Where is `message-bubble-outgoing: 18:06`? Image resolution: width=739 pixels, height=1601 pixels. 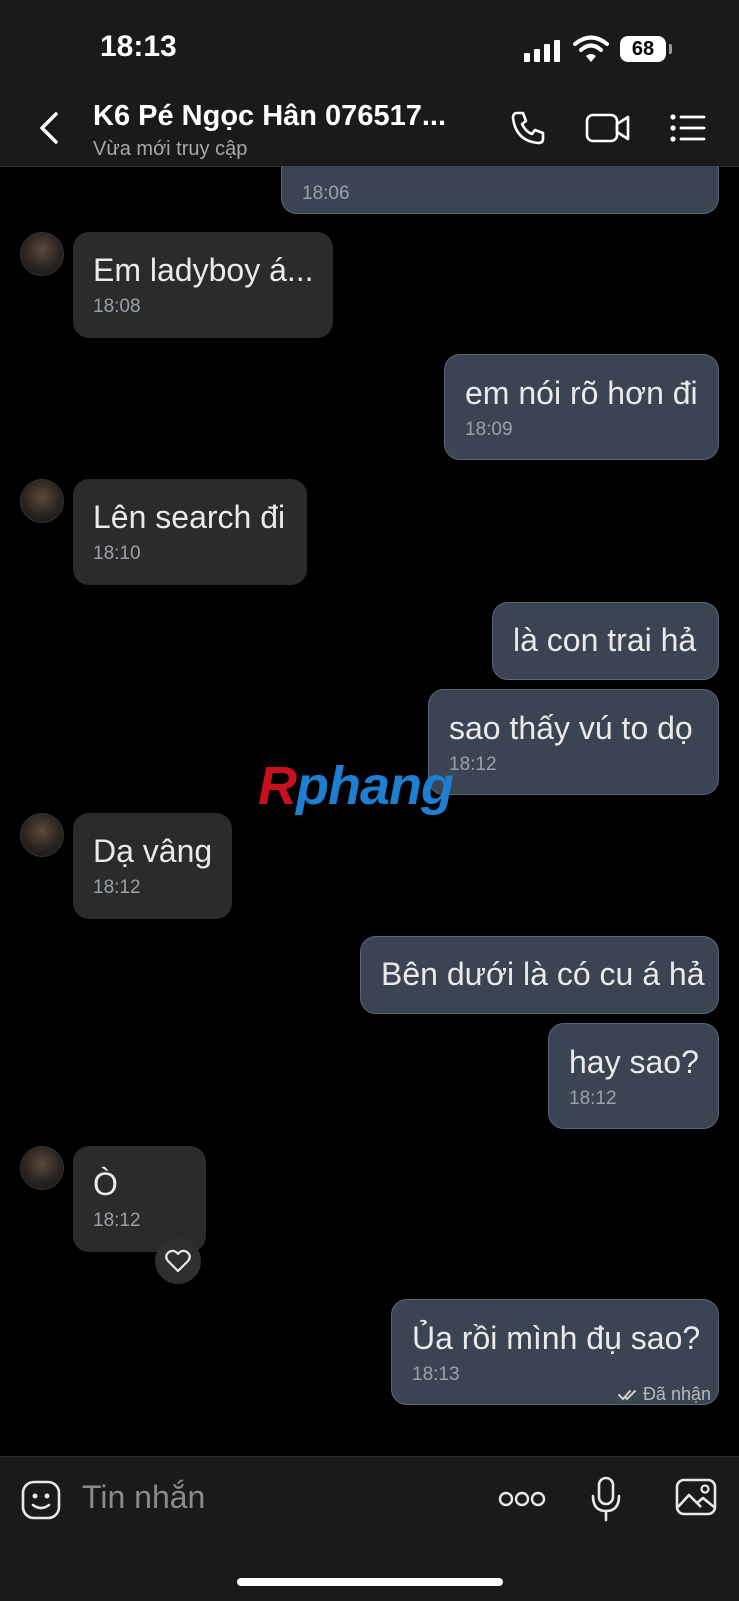 message-bubble-outgoing: 18:06 is located at coordinates (500, 190).